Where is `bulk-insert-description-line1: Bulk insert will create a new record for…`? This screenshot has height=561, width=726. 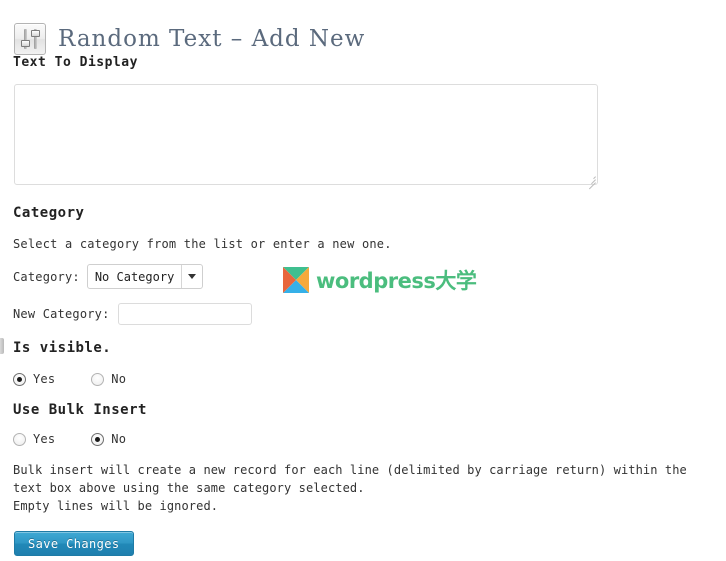
bulk-insert-description-line1: Bulk insert will create a new record for… is located at coordinates (350, 479).